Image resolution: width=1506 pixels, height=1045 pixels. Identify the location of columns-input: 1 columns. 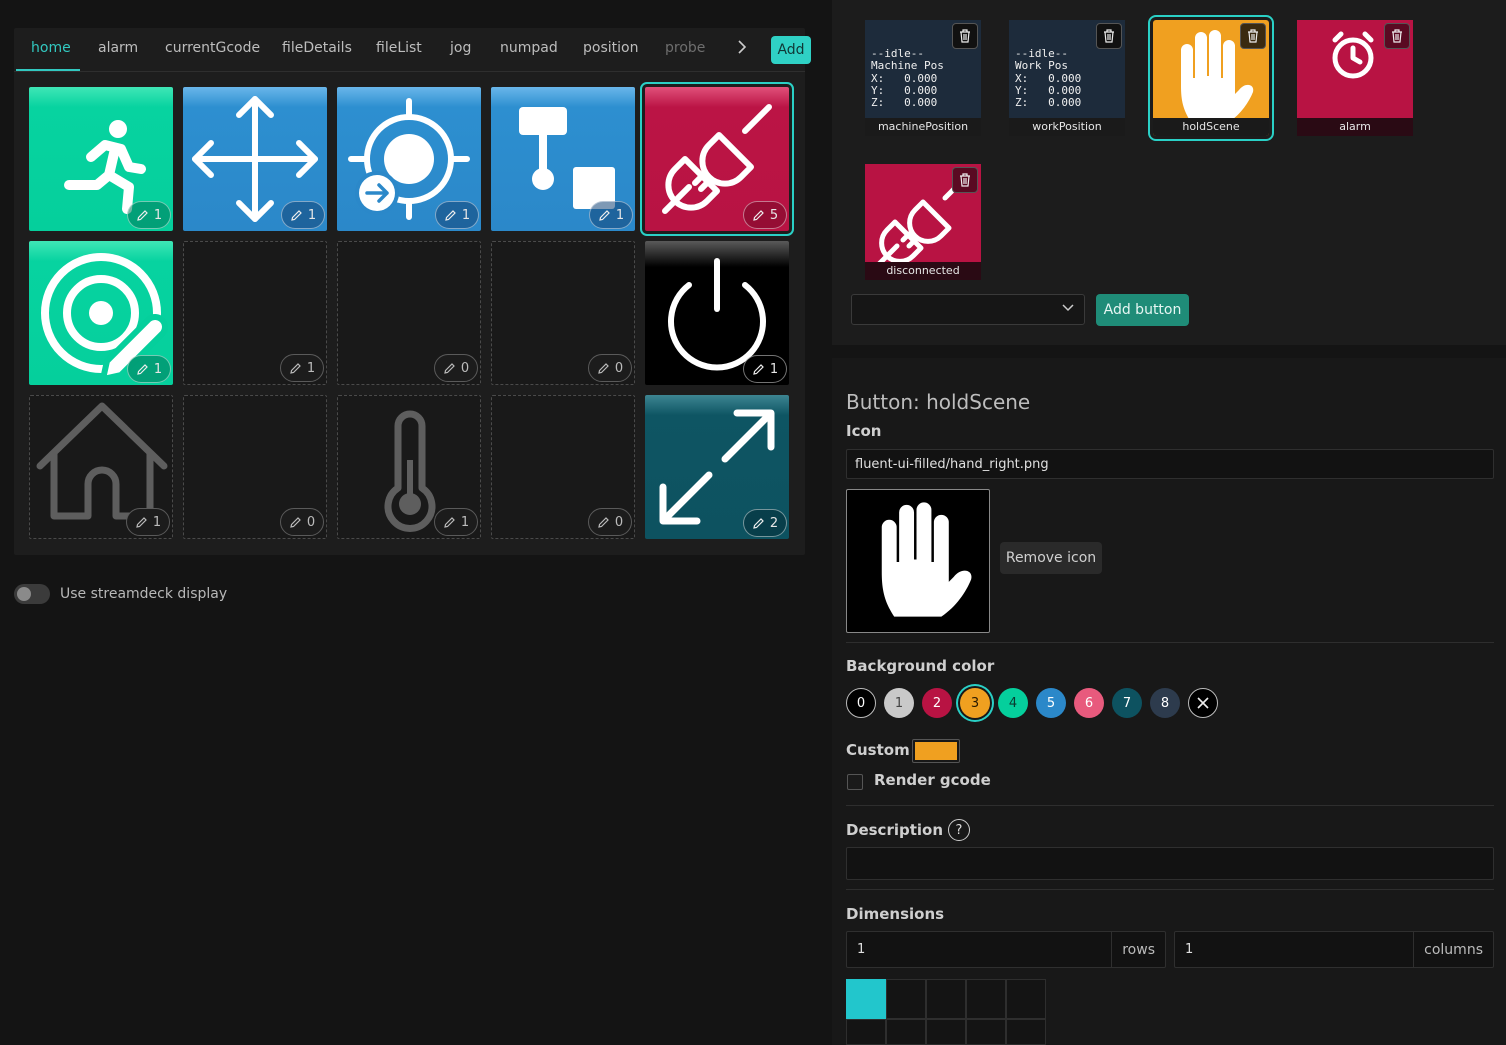
(1334, 949).